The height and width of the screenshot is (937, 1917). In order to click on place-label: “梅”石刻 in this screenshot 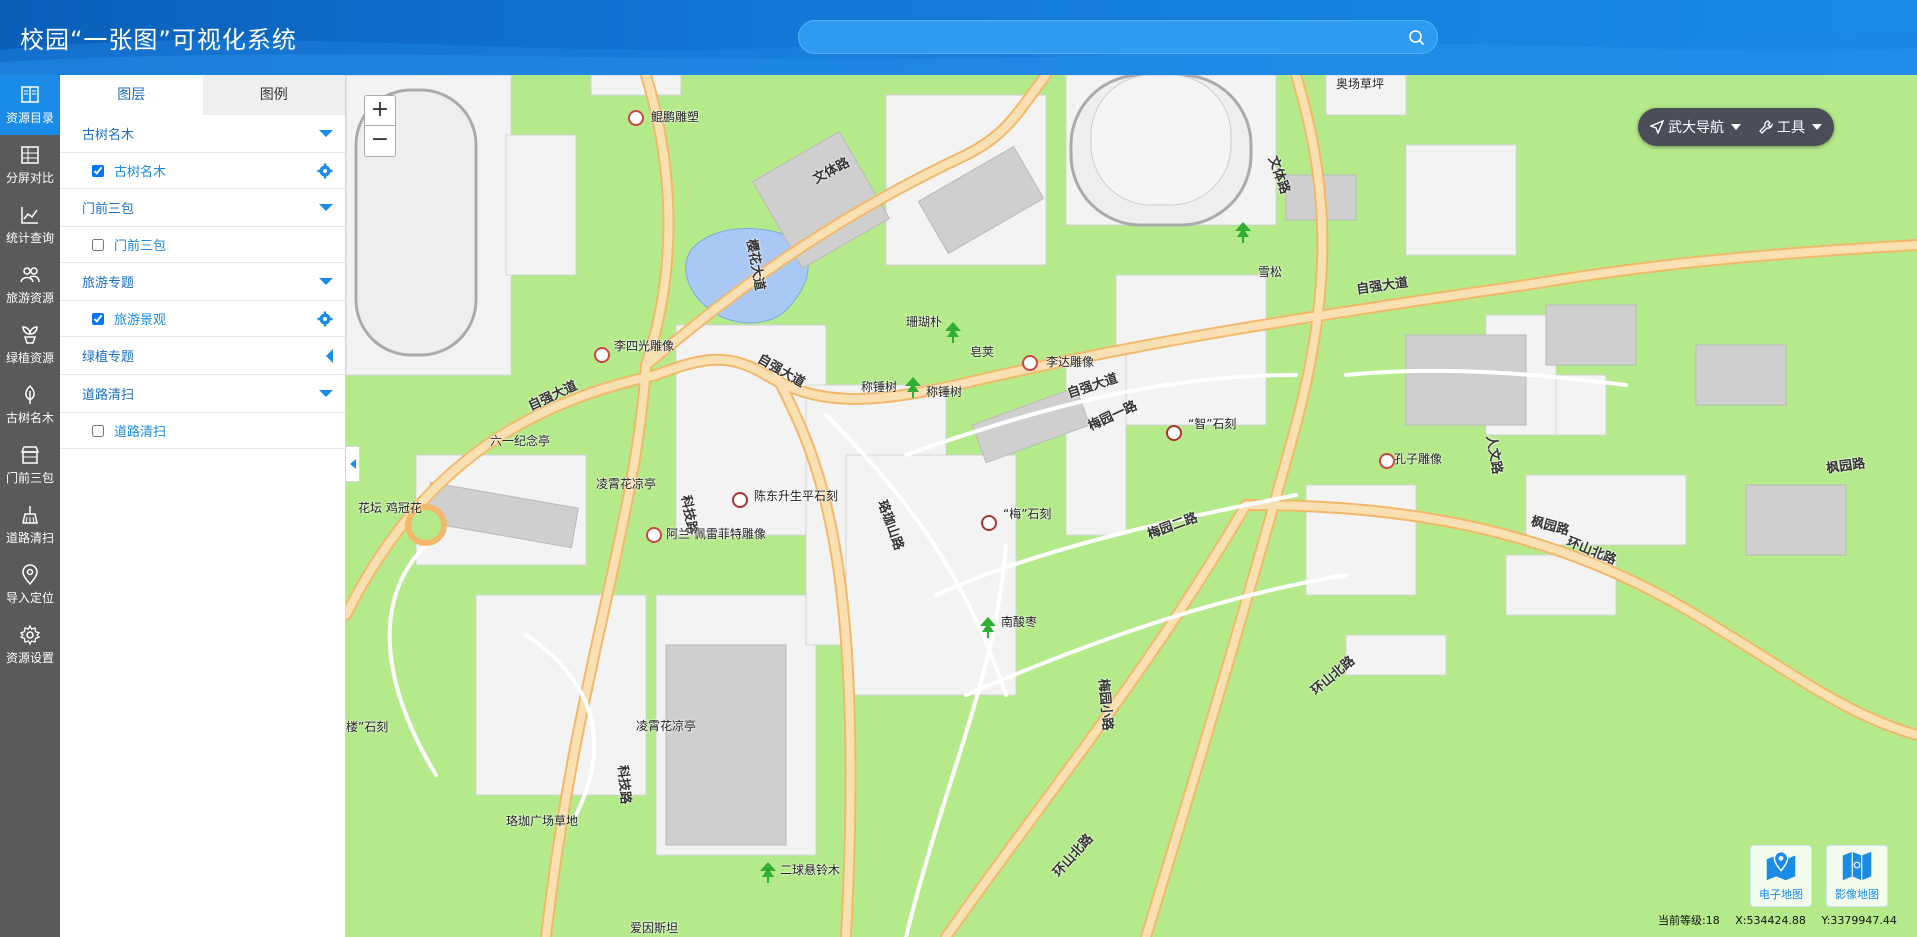, I will do `click(1027, 514)`.